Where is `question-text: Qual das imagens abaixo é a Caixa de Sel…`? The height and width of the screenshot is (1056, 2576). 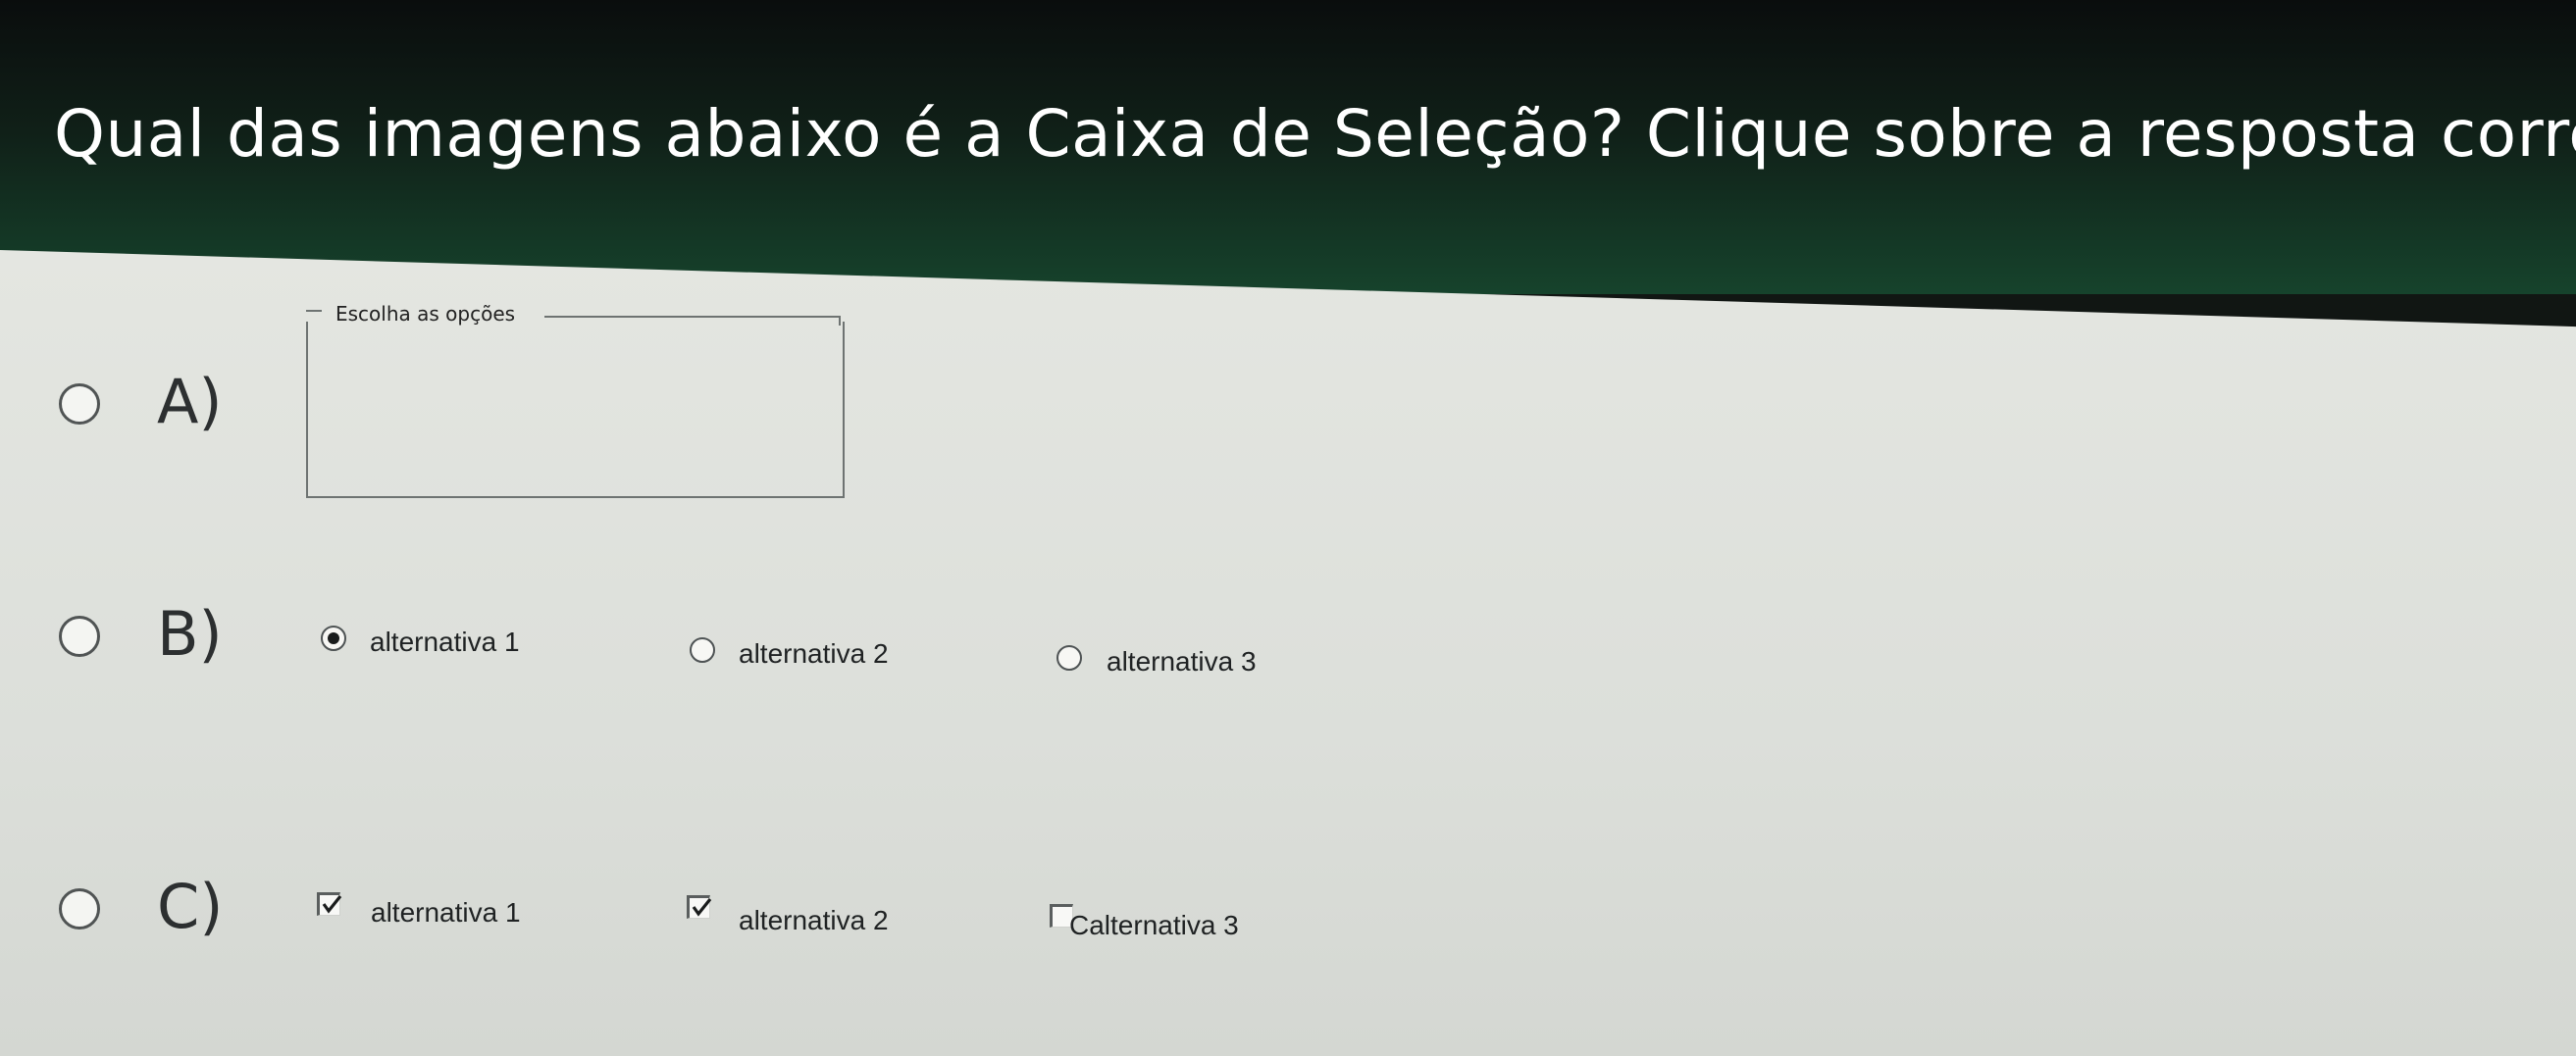
question-text: Qual das imagens abaixo é a Caixa de Sel… is located at coordinates (1315, 134).